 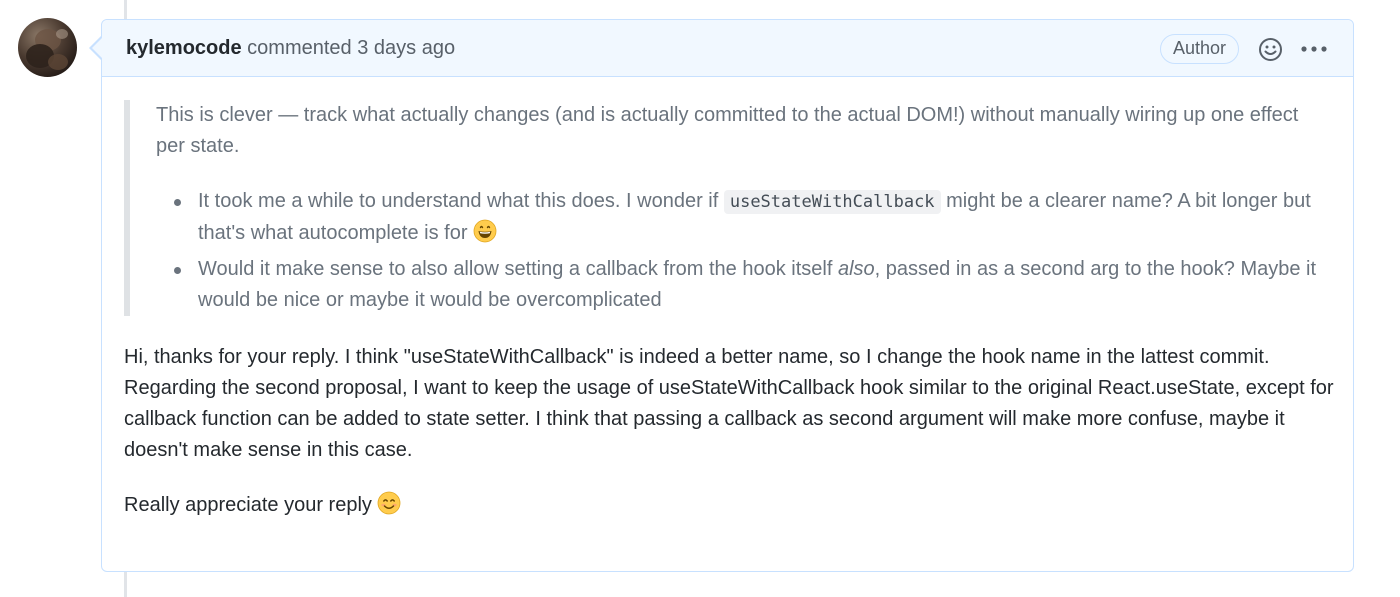 What do you see at coordinates (47, 47) in the screenshot?
I see `avatar` at bounding box center [47, 47].